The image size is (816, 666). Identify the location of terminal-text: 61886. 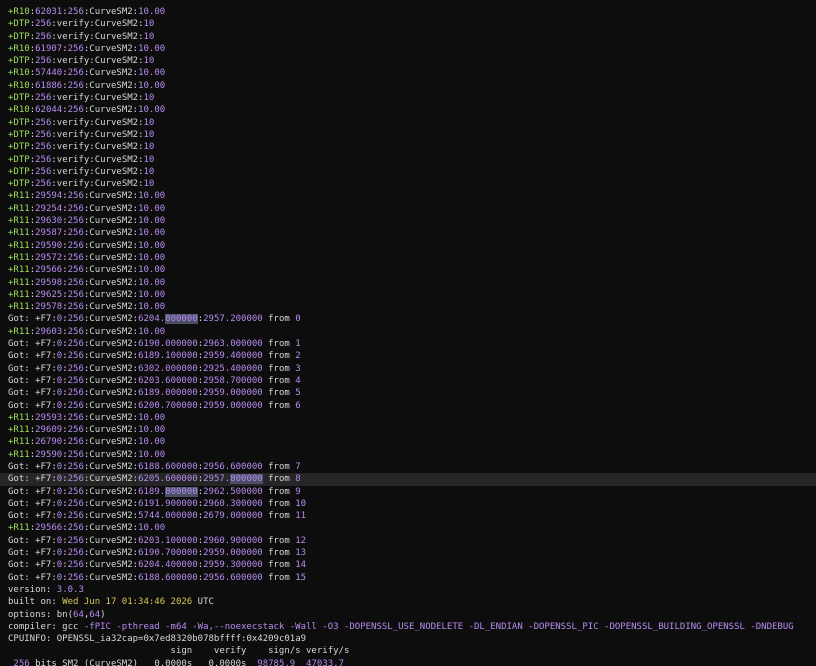
(49, 85).